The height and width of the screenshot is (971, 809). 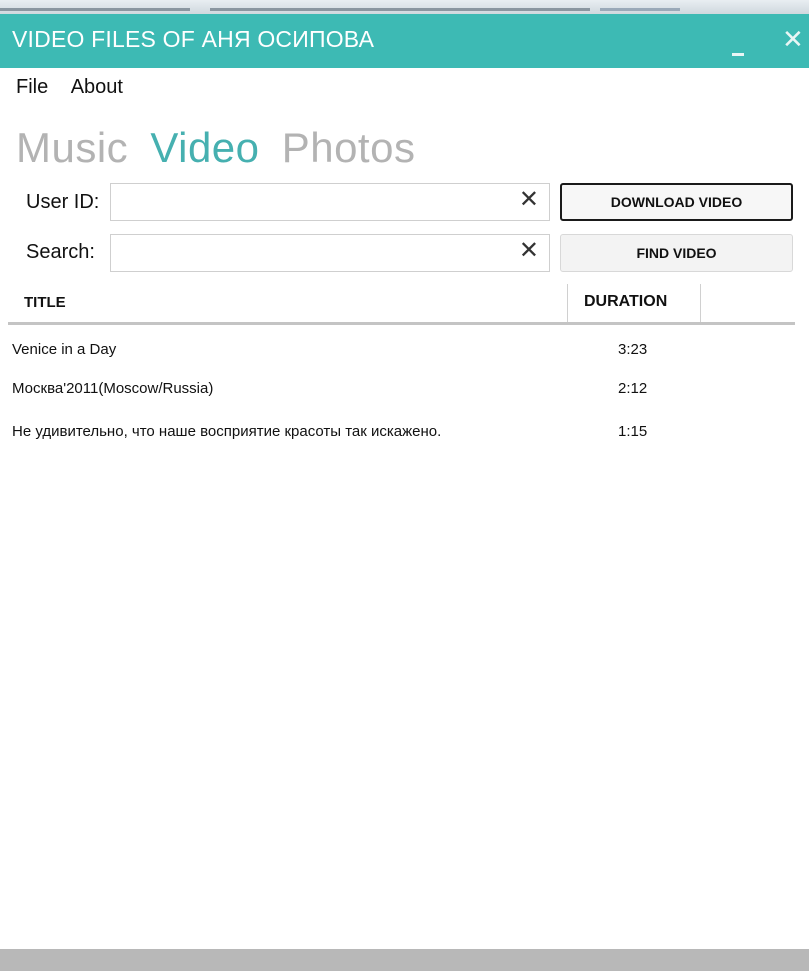 I want to click on download-video-button: DOWNLOAD VIDEO, so click(x=676, y=202).